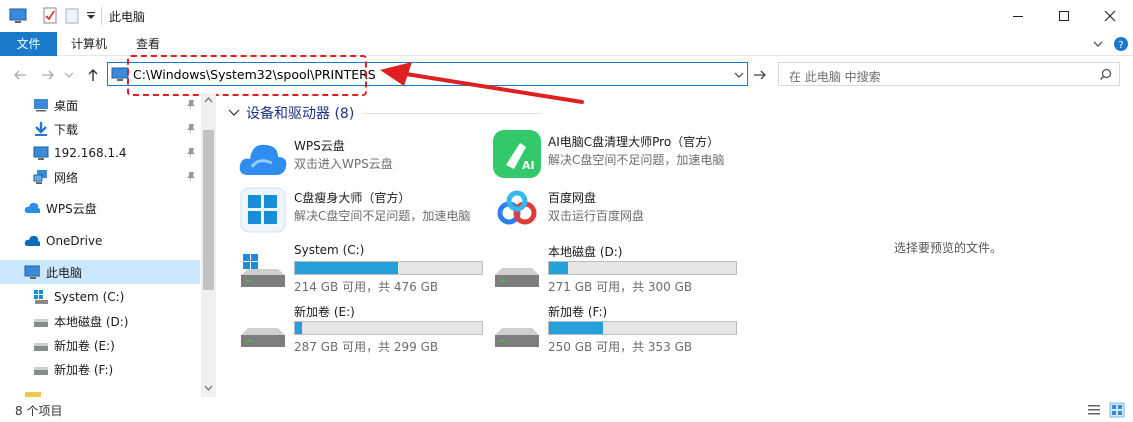 Image resolution: width=1133 pixels, height=422 pixels. Describe the element at coordinates (93, 75) in the screenshot. I see `up-button` at that location.